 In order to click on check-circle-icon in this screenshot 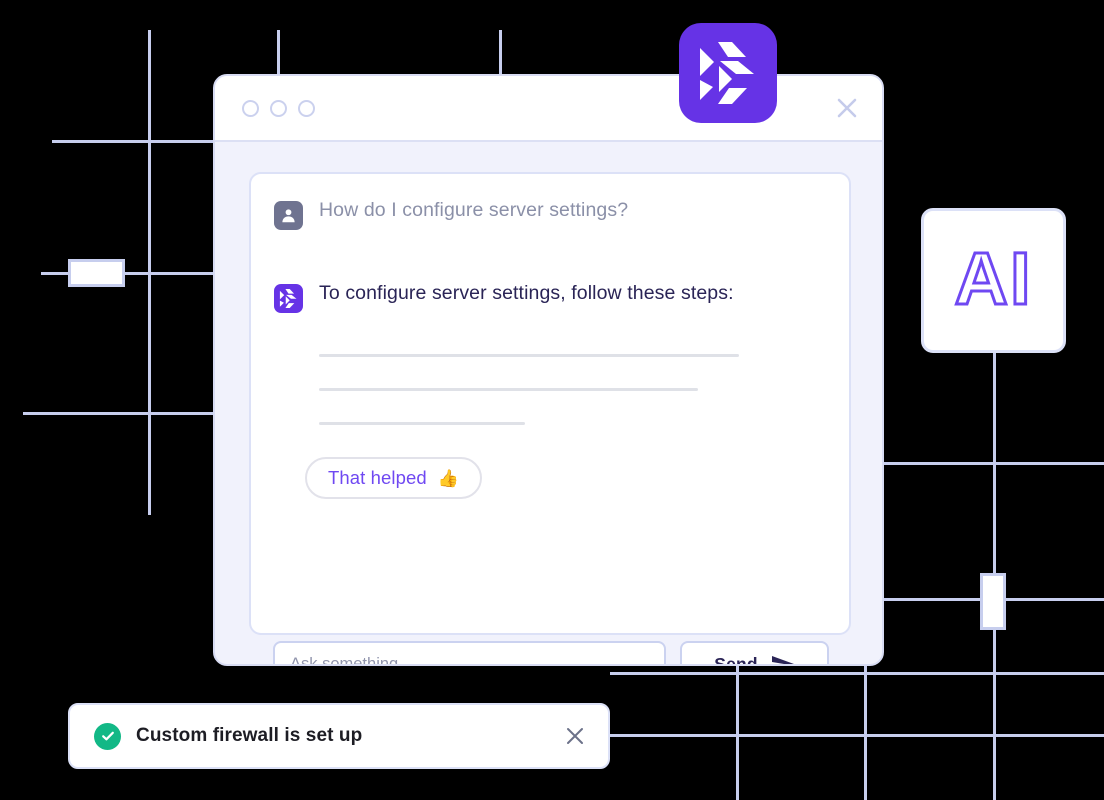, I will do `click(107, 736)`.